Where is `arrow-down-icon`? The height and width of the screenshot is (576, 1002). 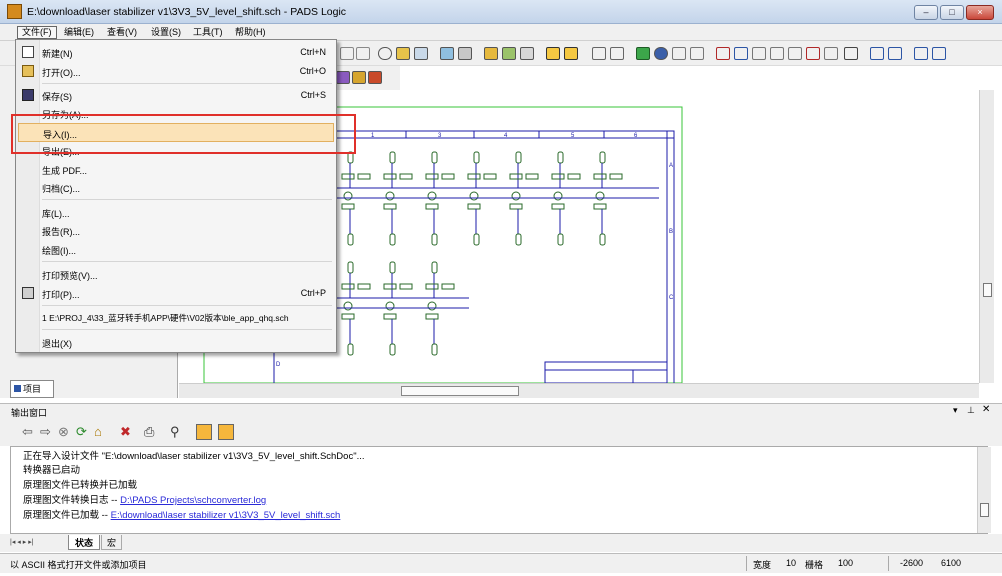
arrow-down-icon is located at coordinates (939, 53).